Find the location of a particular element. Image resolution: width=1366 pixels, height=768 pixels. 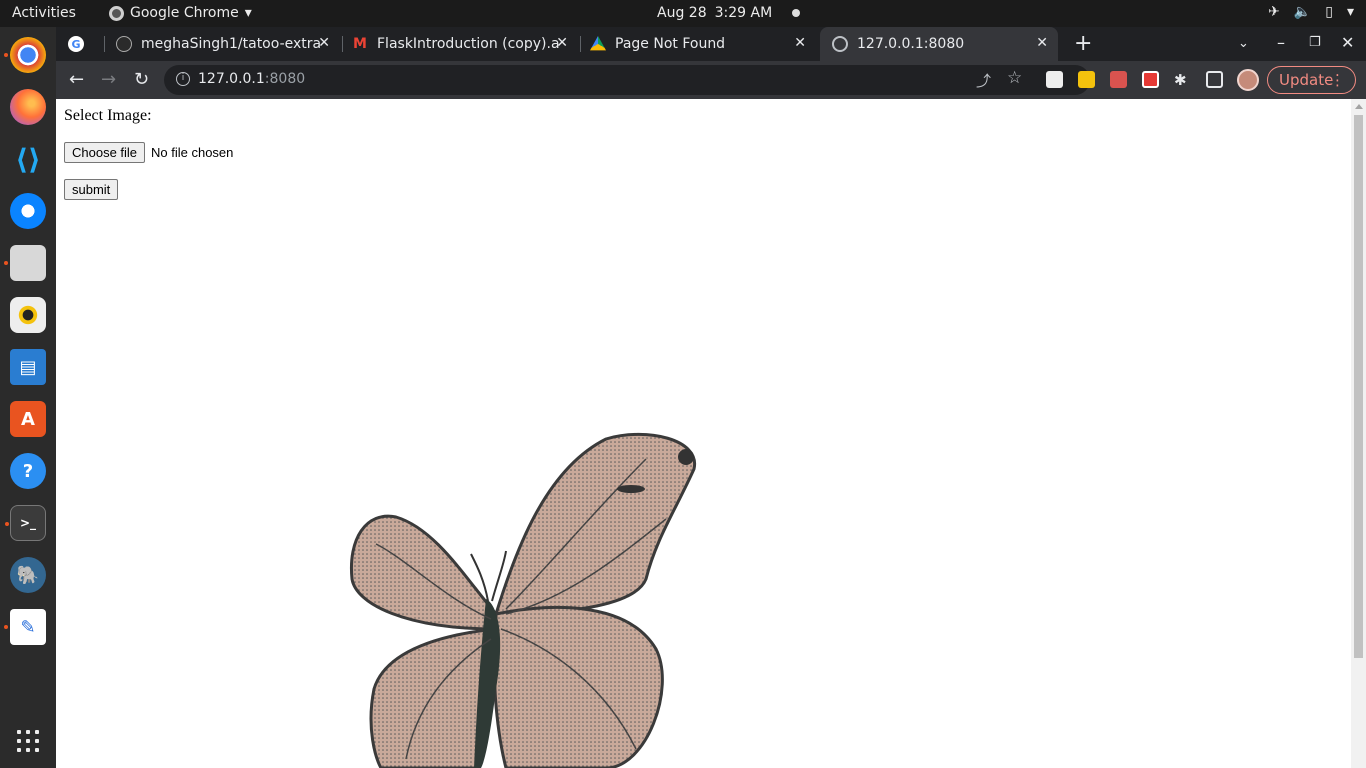

thunderbird-icon is located at coordinates (28, 211).